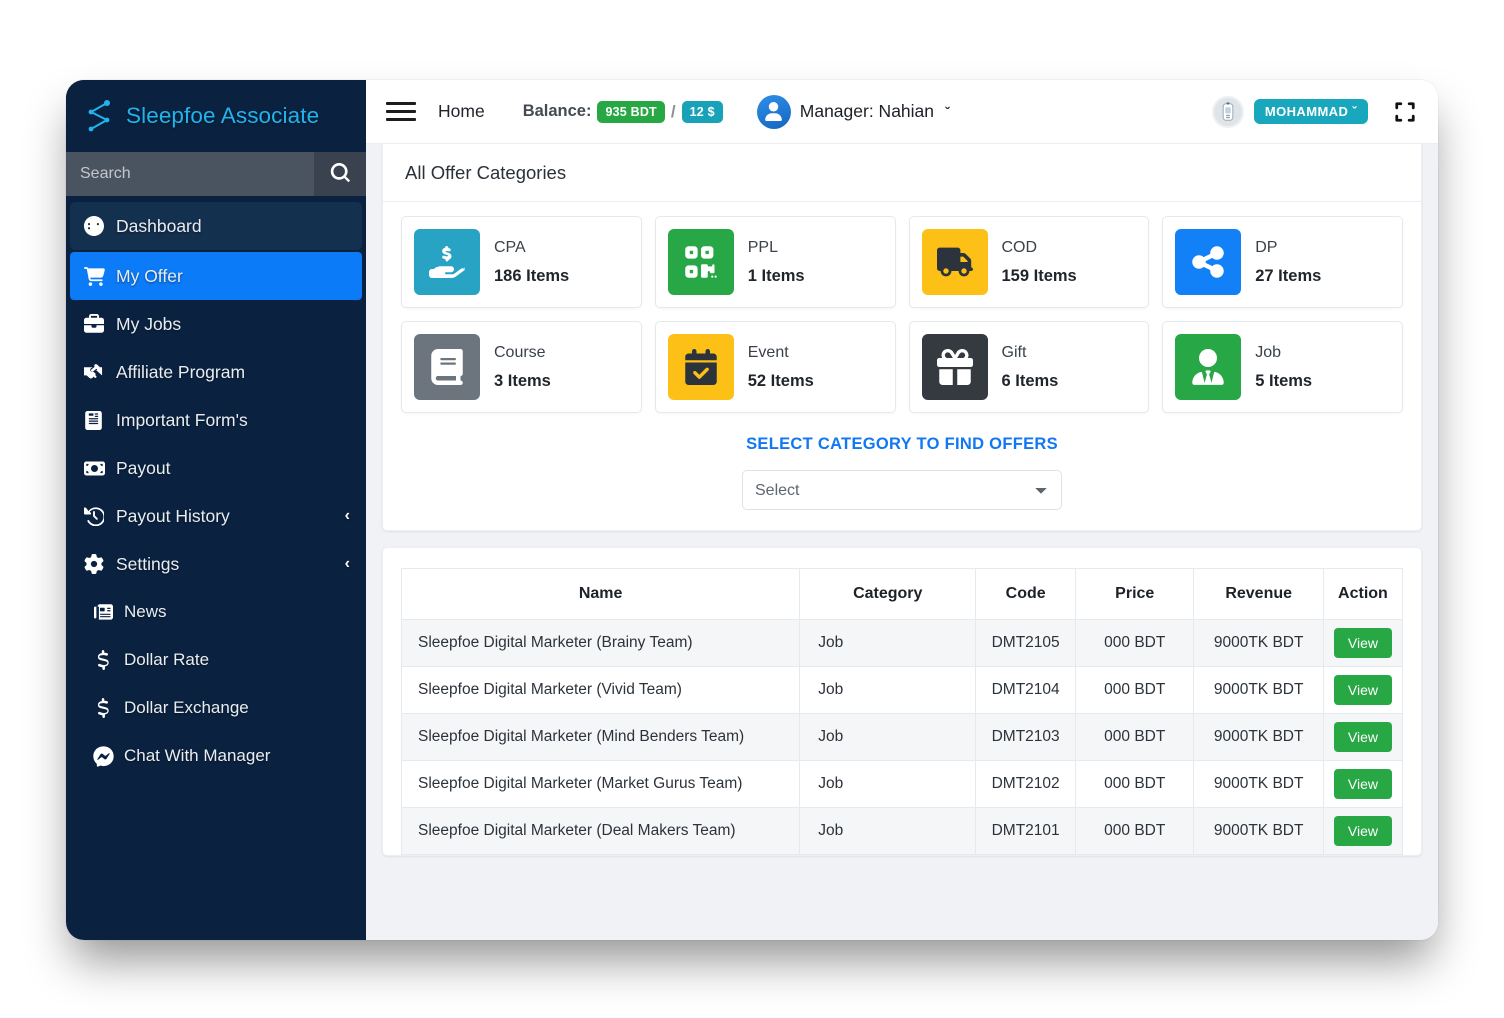 This screenshot has height=1018, width=1504. What do you see at coordinates (190, 174) in the screenshot?
I see `search-input` at bounding box center [190, 174].